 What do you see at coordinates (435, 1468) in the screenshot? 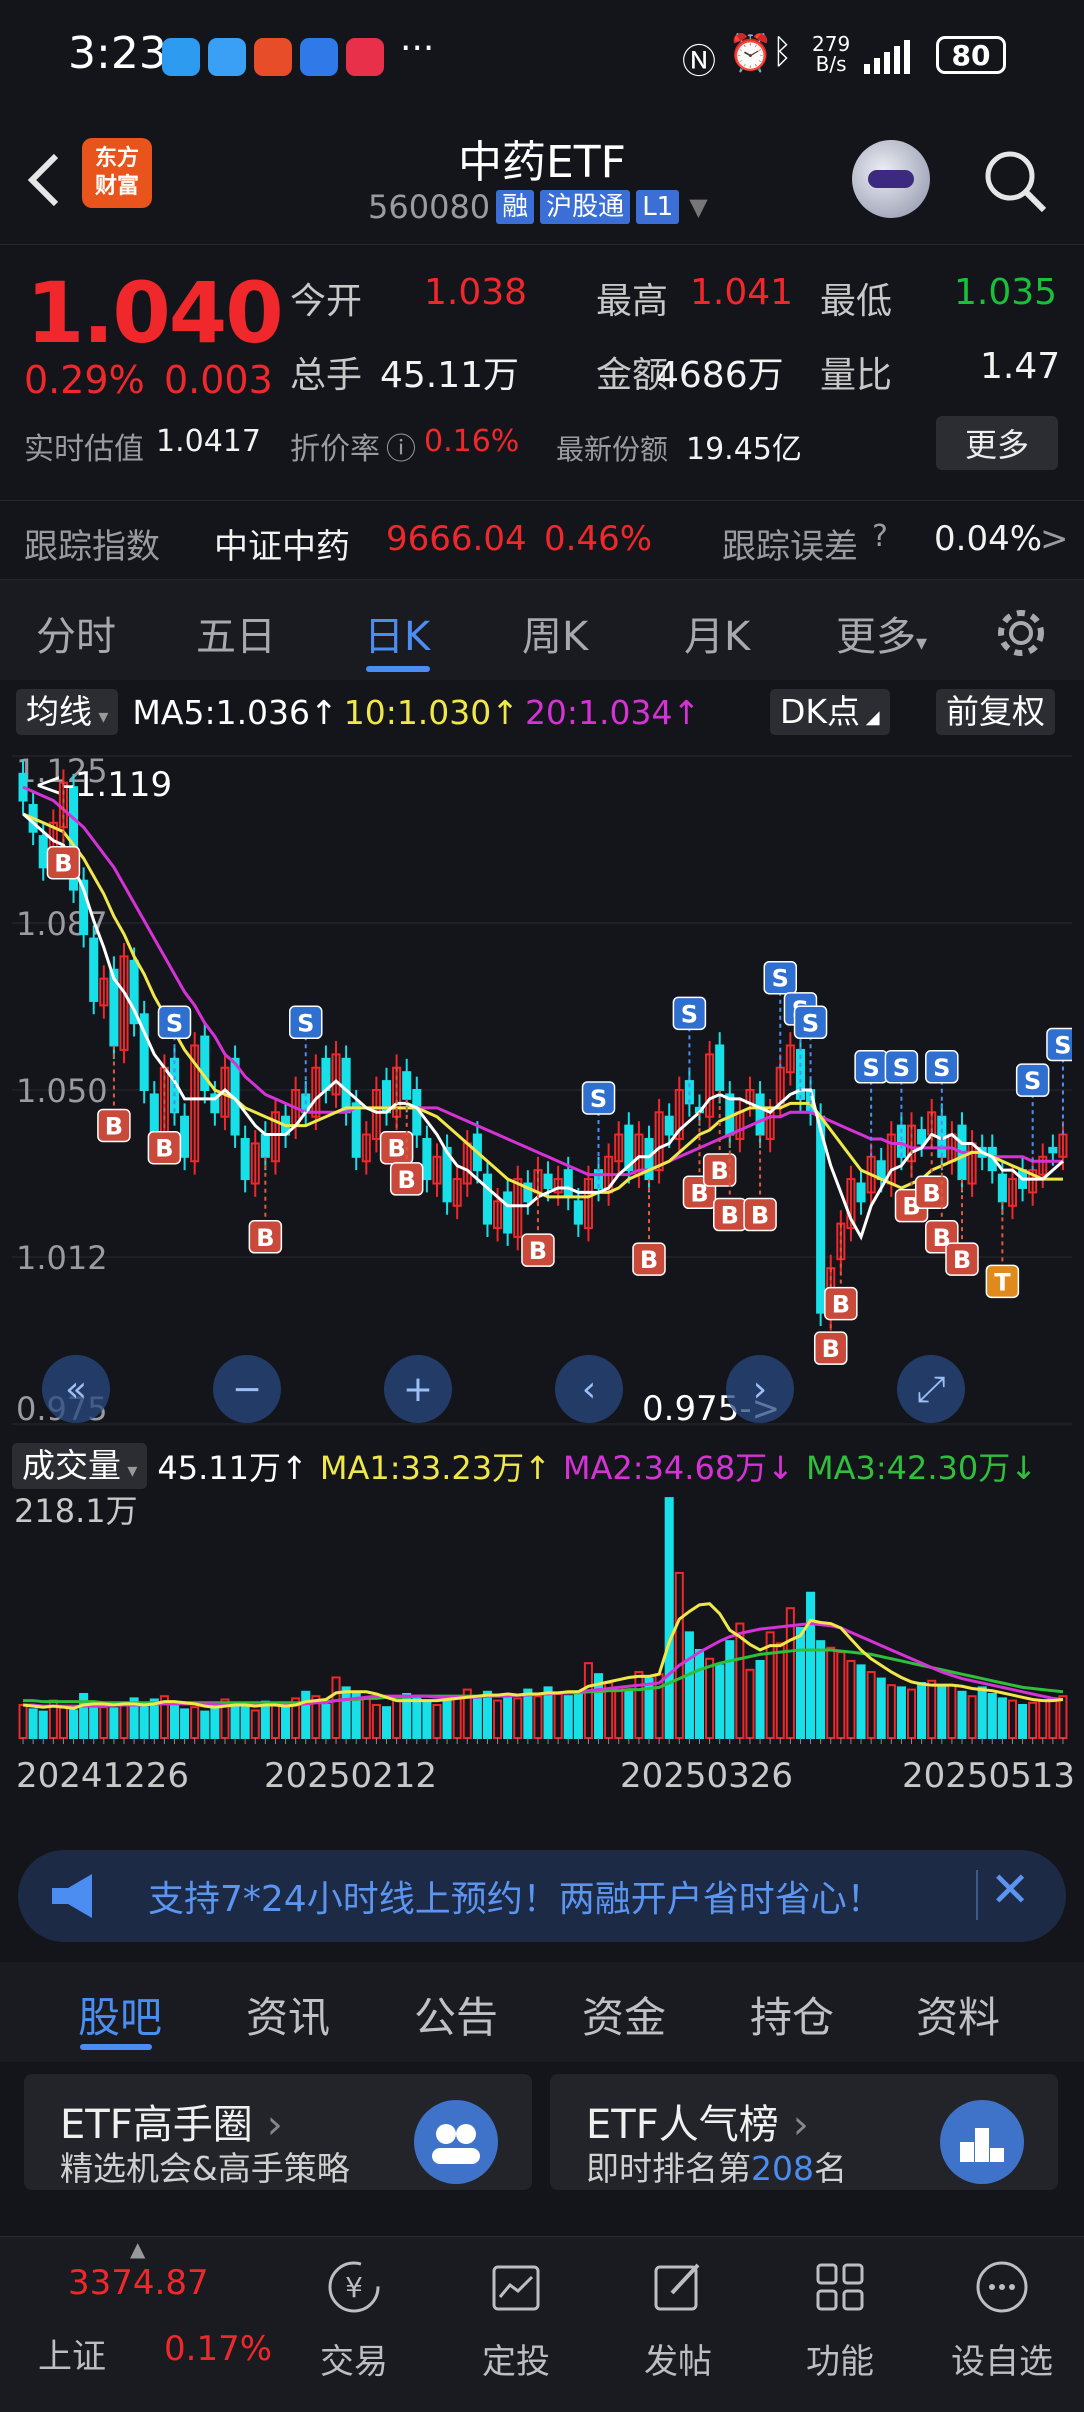
I see `vol-ma1-value: MA1:33.23万↑` at bounding box center [435, 1468].